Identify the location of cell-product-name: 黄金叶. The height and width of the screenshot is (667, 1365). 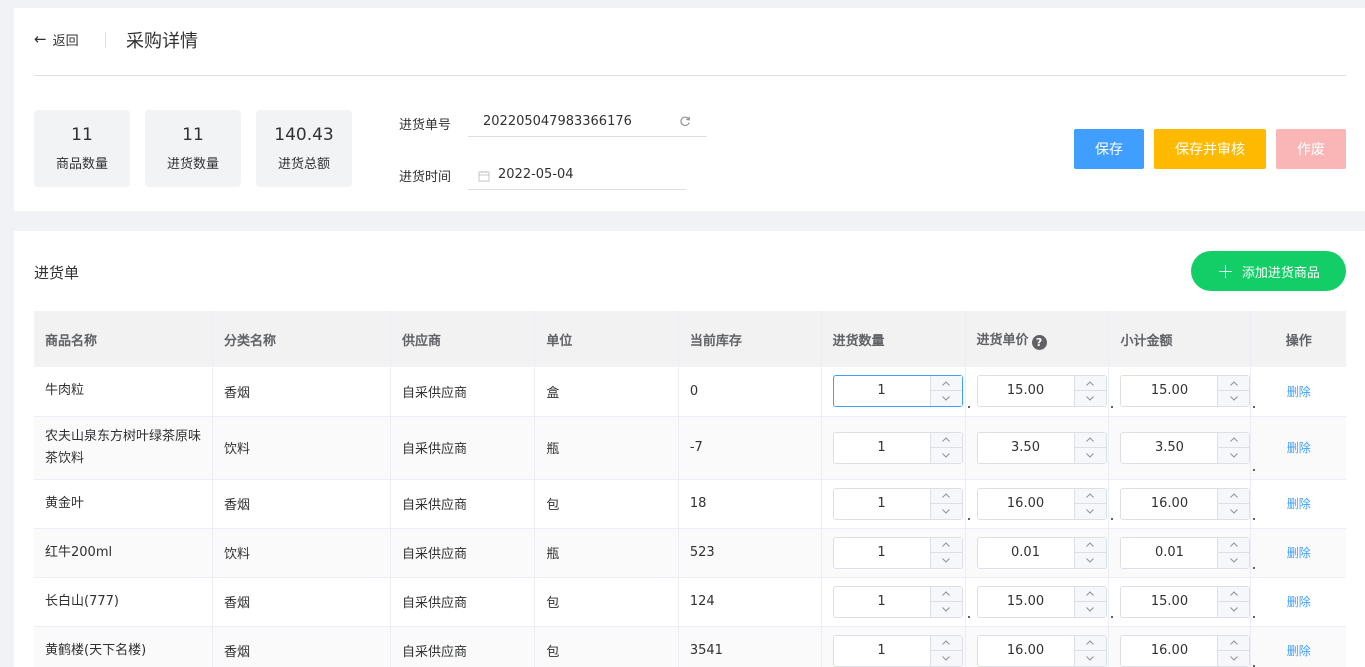
(123, 504).